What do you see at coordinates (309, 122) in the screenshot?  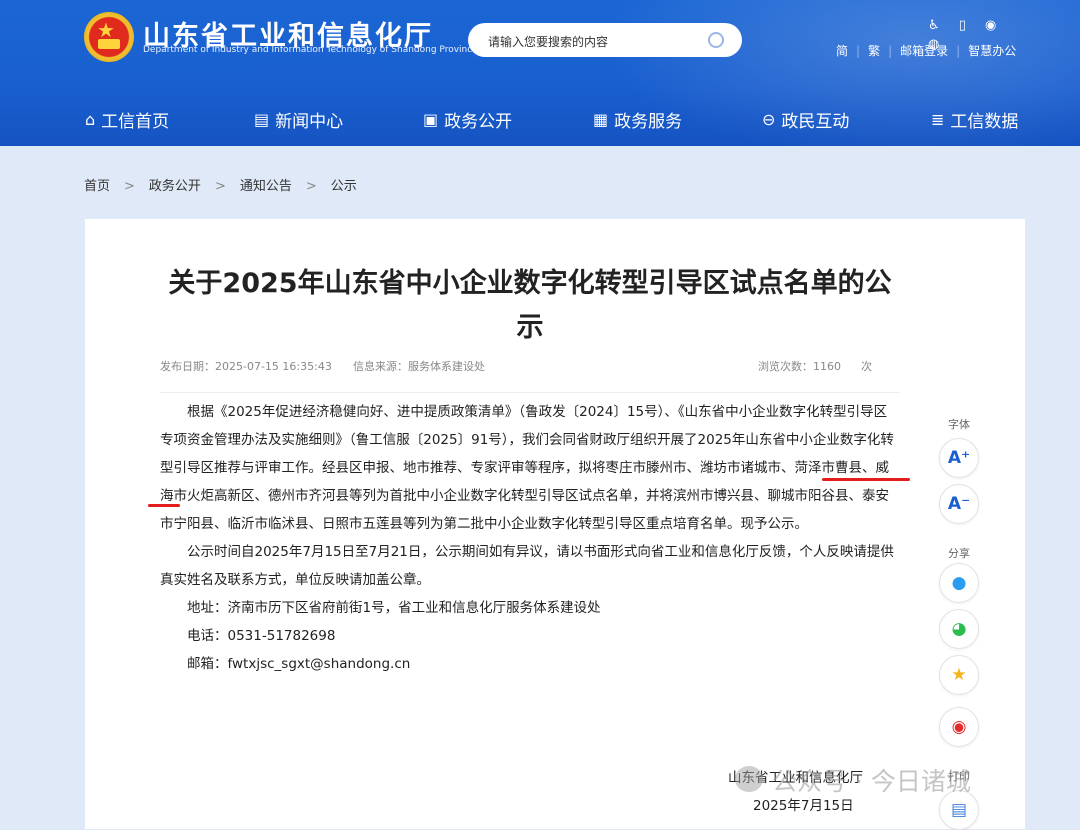 I see `nav-item-label: 新闻中心` at bounding box center [309, 122].